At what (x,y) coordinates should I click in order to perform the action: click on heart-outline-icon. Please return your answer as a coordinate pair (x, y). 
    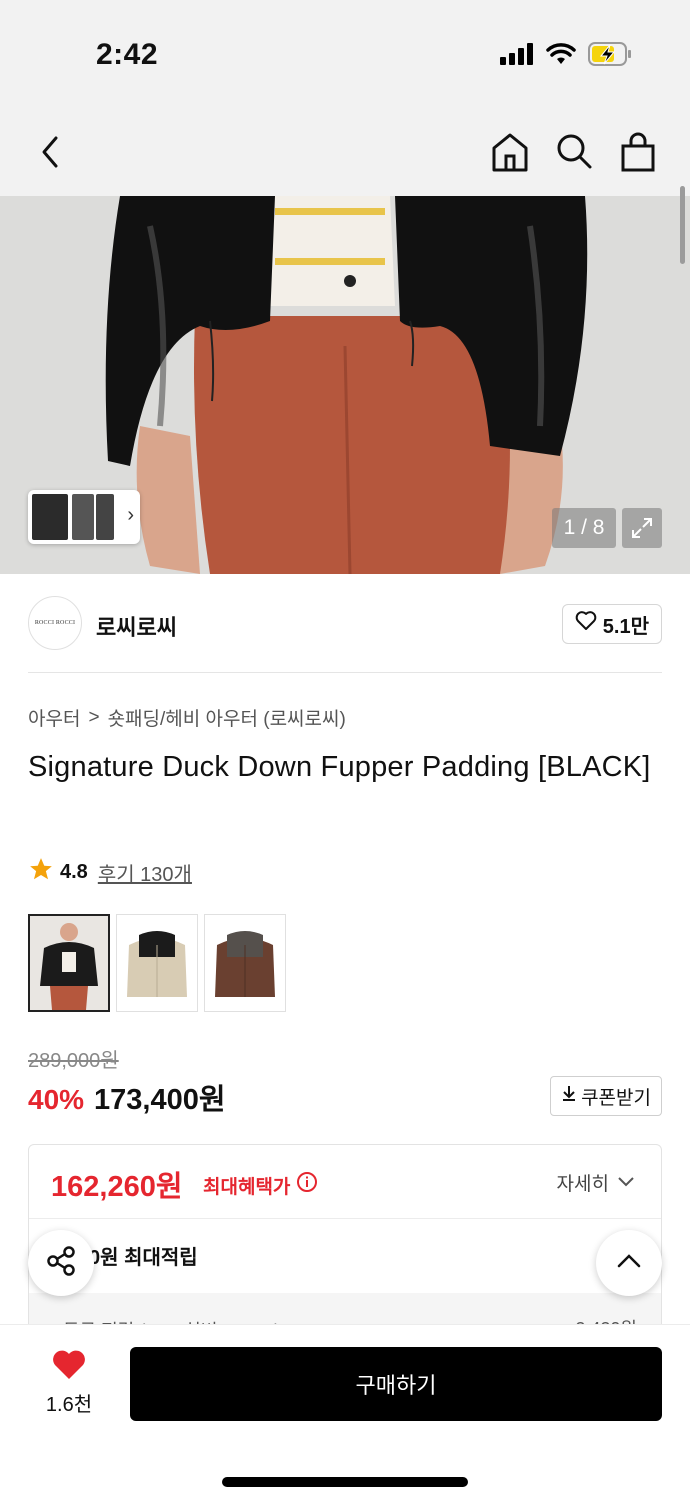
    Looking at the image, I should click on (586, 624).